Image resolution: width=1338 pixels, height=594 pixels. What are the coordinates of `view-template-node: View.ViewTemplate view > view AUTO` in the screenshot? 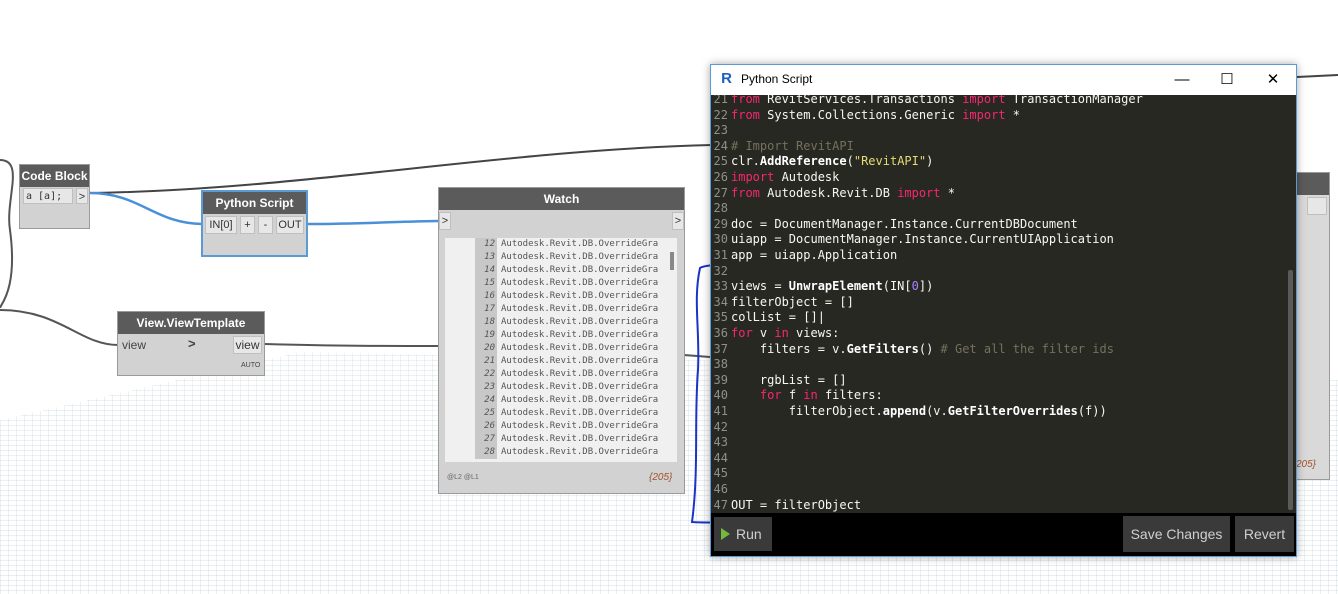 It's located at (191, 343).